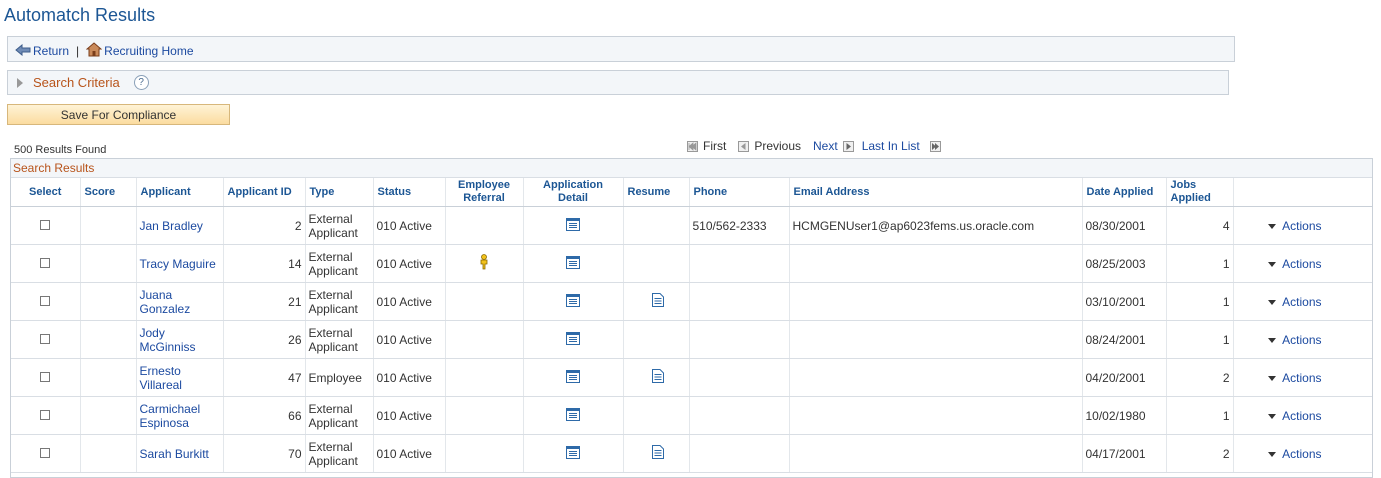 Image resolution: width=1381 pixels, height=478 pixels. Describe the element at coordinates (339, 192) in the screenshot. I see `col-header-type: Type` at that location.